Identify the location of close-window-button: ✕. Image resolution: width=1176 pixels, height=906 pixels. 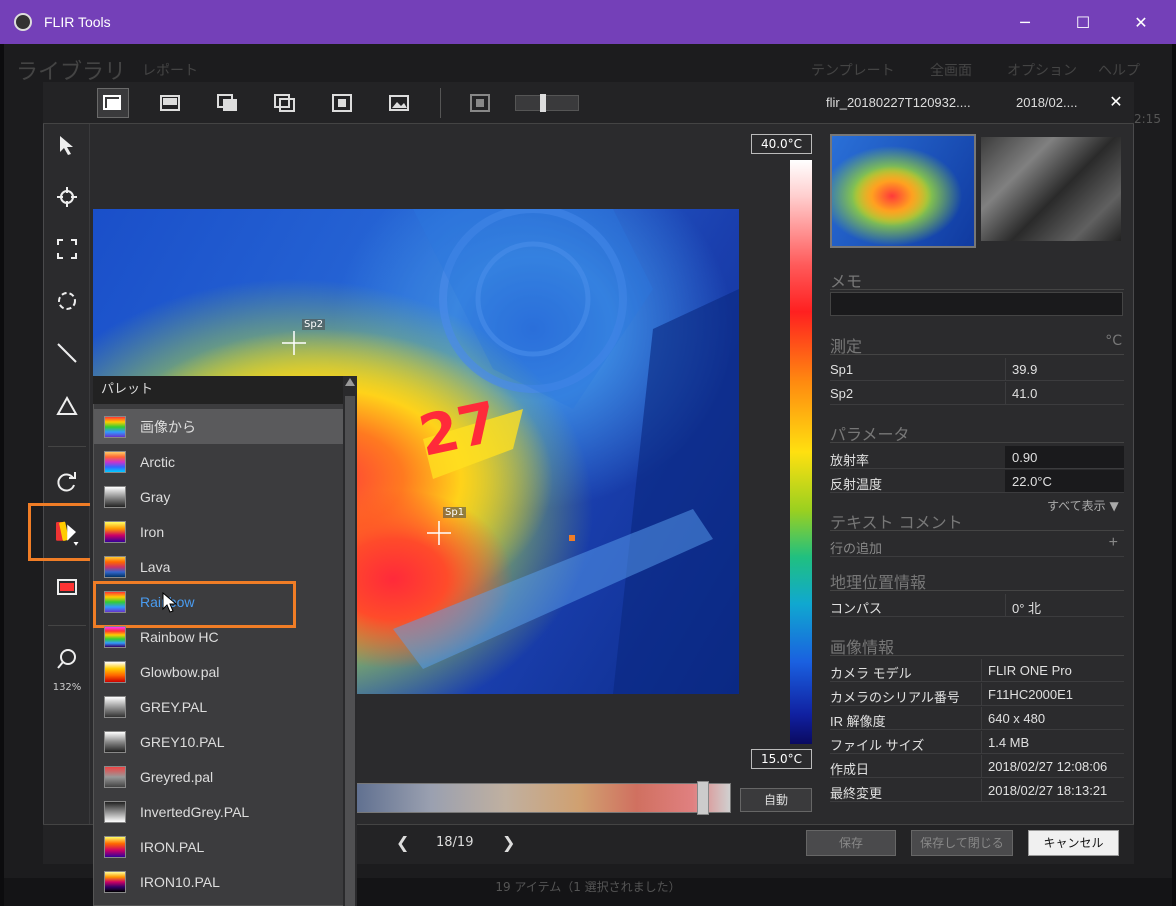
(1141, 22).